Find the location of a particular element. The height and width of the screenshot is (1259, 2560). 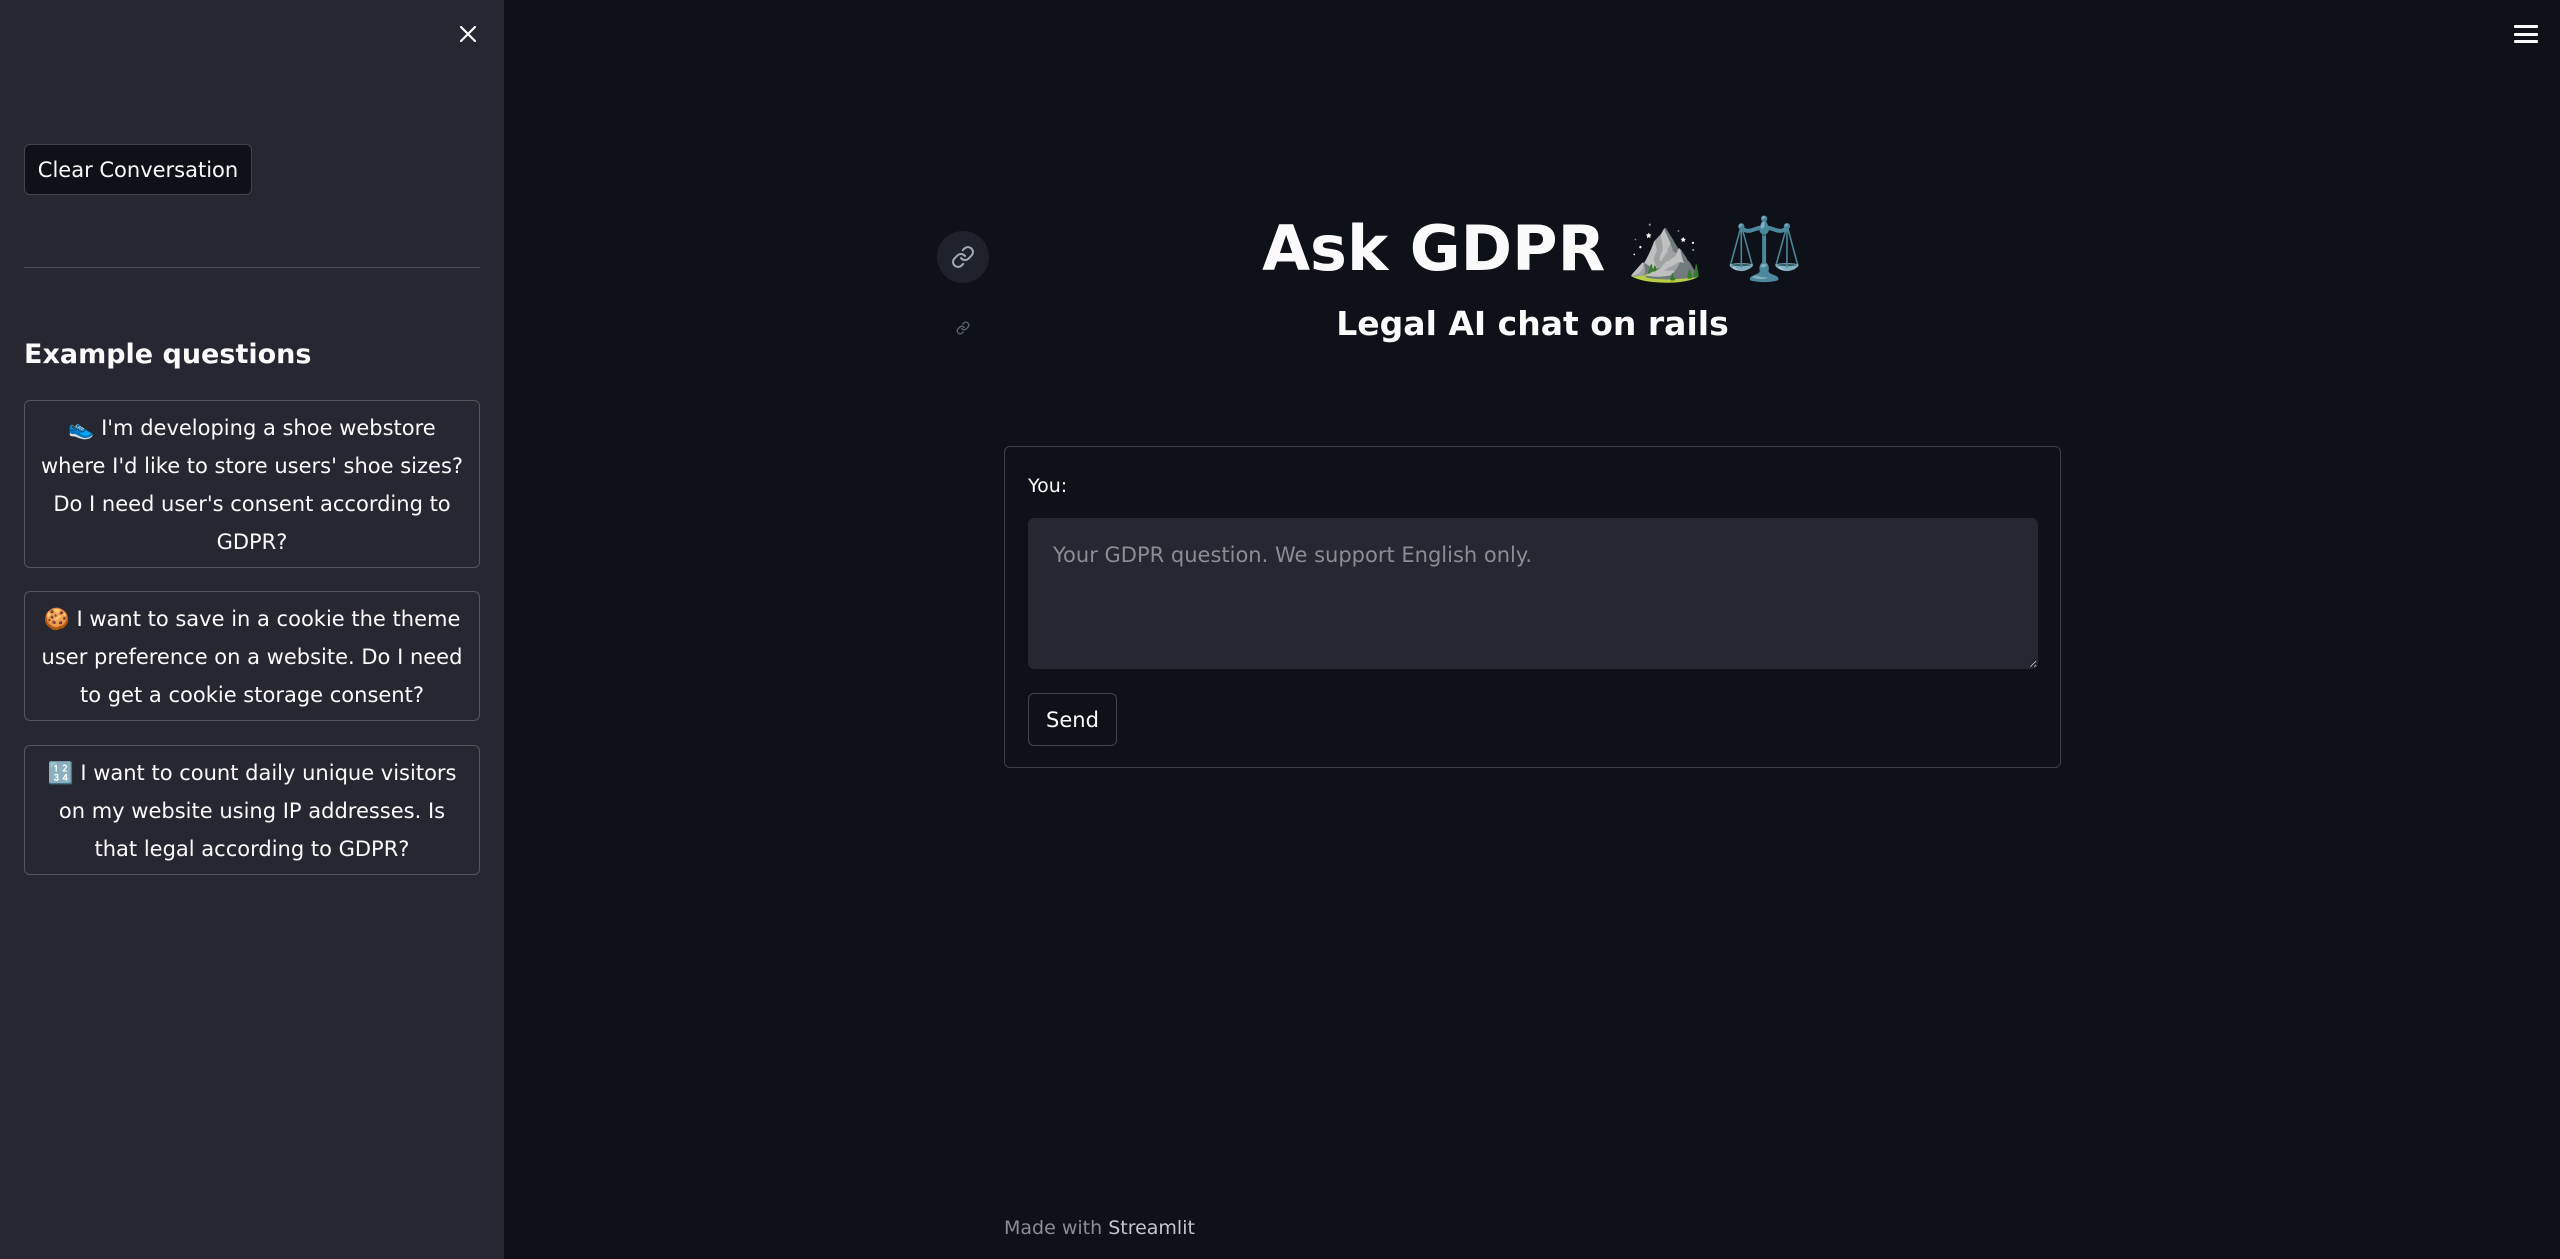

question-input is located at coordinates (1533, 593).